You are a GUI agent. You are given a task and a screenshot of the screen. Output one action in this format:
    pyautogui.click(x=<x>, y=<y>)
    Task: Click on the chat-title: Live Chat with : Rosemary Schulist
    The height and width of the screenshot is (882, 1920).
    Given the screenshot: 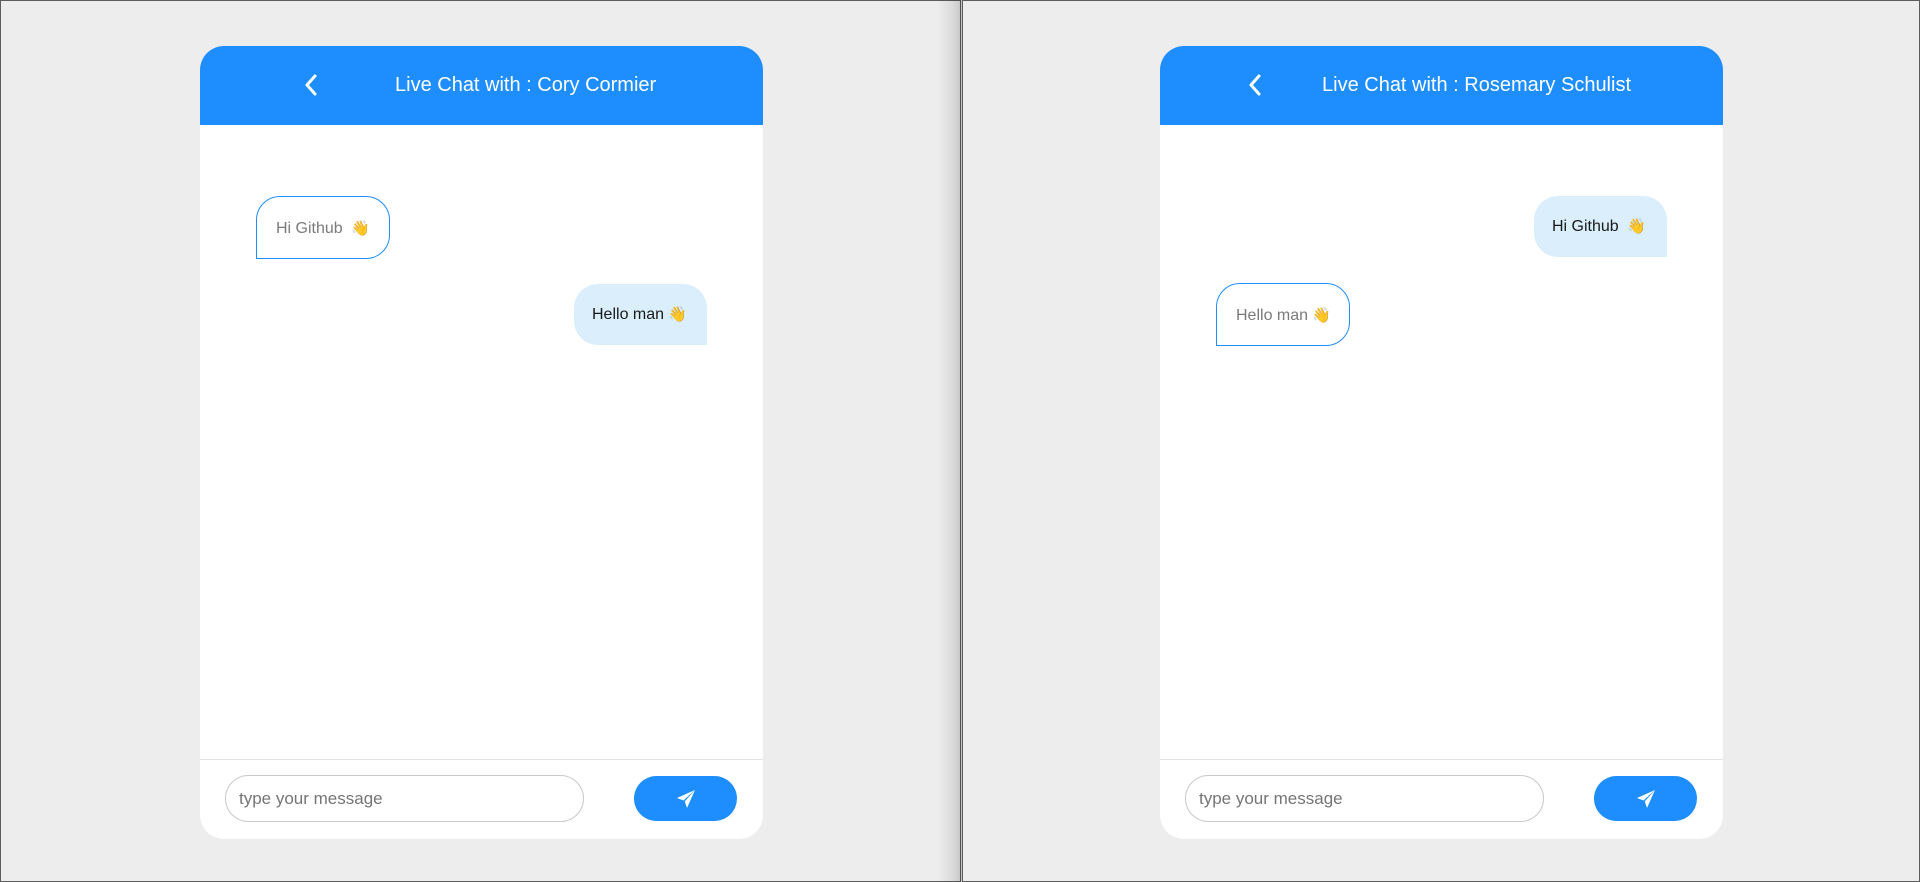 What is the action you would take?
    pyautogui.click(x=1477, y=85)
    